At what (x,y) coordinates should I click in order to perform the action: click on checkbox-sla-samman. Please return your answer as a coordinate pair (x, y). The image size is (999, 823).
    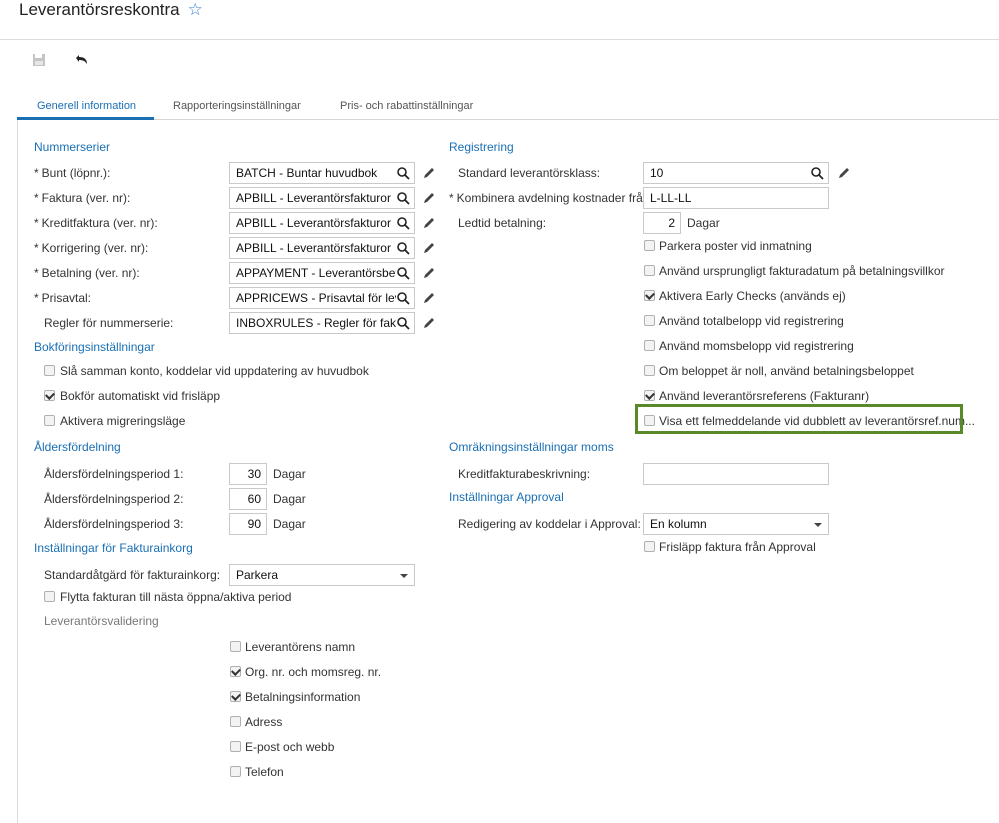
    Looking at the image, I should click on (49, 370).